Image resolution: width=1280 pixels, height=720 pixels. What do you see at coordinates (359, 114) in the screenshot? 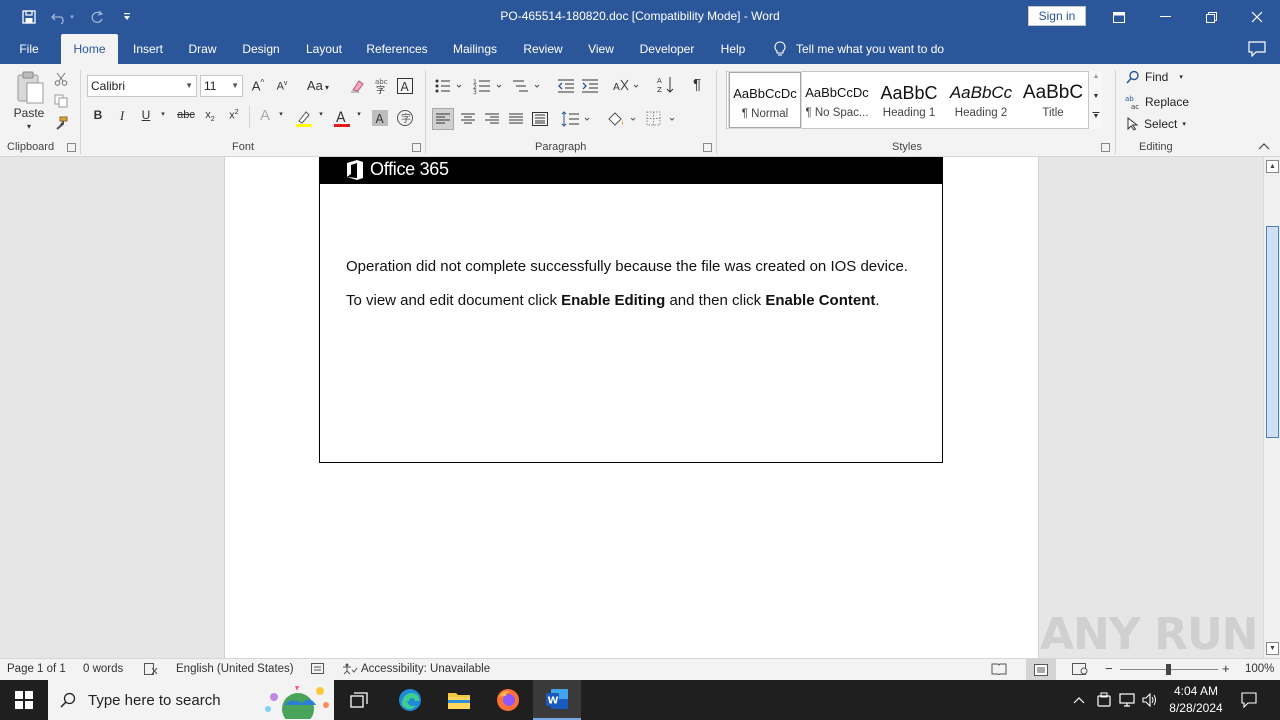
I see `font-color-dropdown-icon: ▾` at bounding box center [359, 114].